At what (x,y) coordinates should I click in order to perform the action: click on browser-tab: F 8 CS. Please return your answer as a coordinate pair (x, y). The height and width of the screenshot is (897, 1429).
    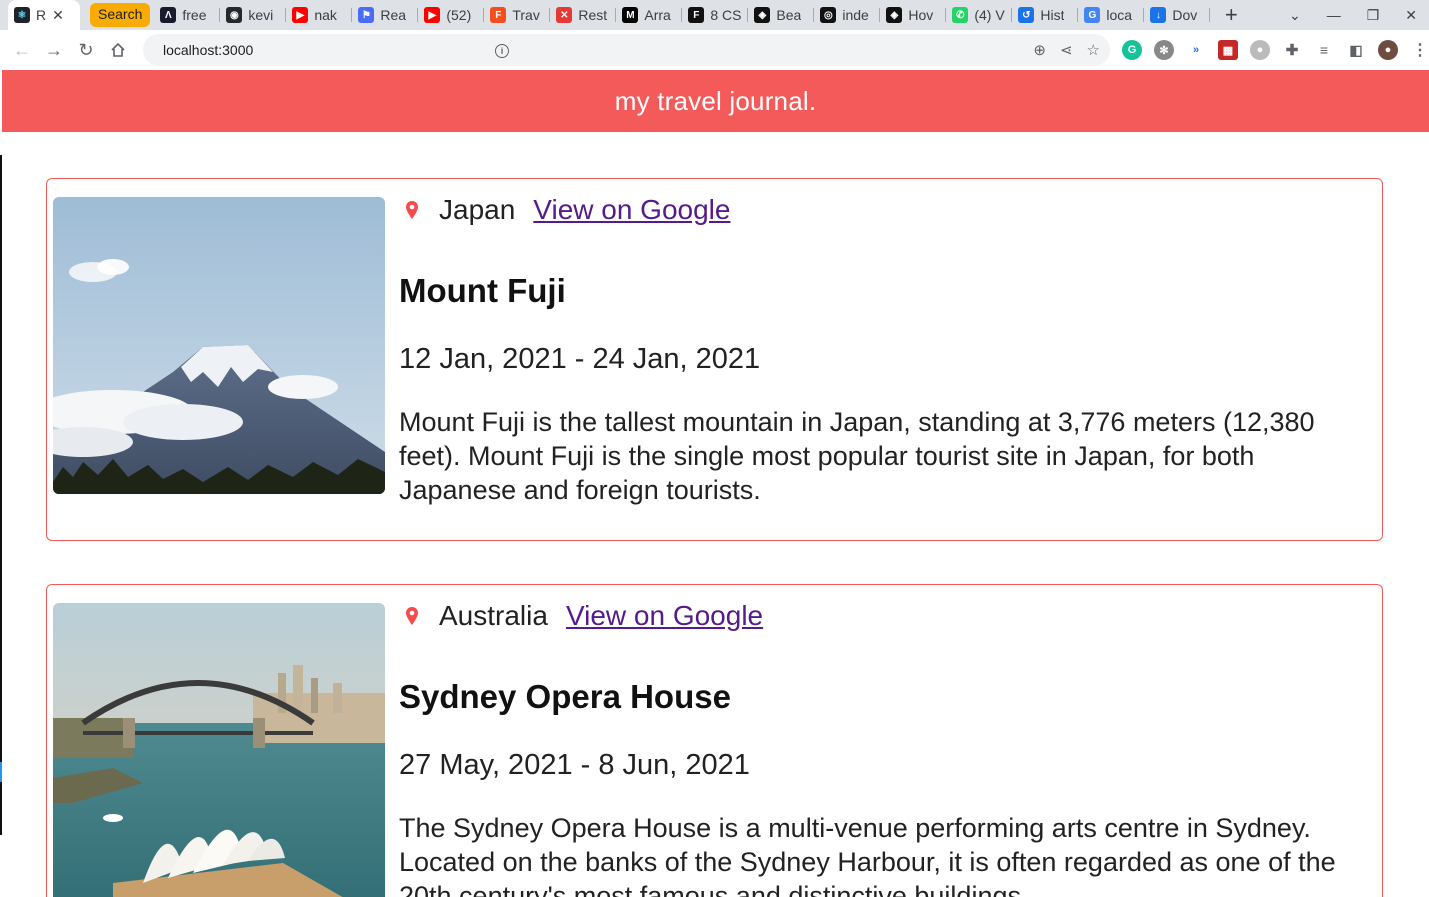
    Looking at the image, I should click on (715, 15).